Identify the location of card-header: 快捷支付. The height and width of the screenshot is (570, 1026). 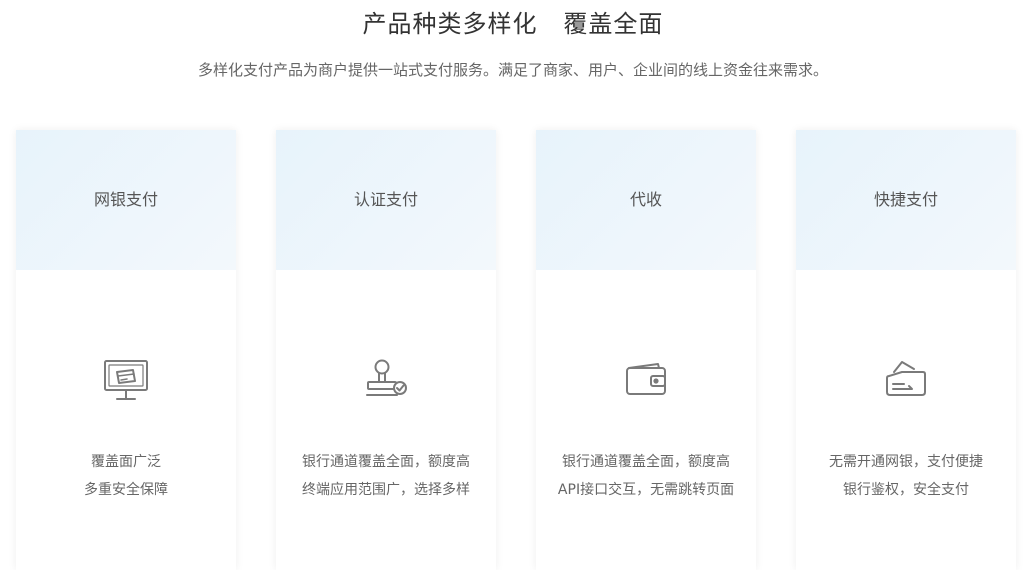
(906, 200).